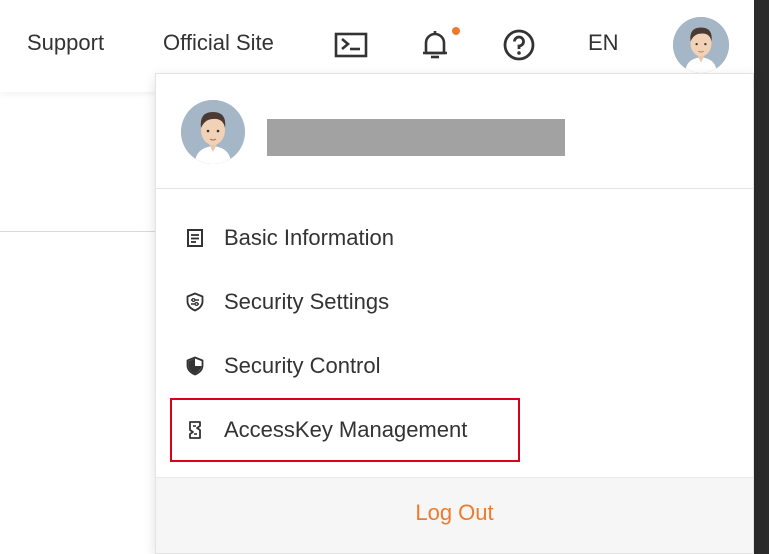  Describe the element at coordinates (307, 301) in the screenshot. I see `menu-item-label: Security Settings` at that location.